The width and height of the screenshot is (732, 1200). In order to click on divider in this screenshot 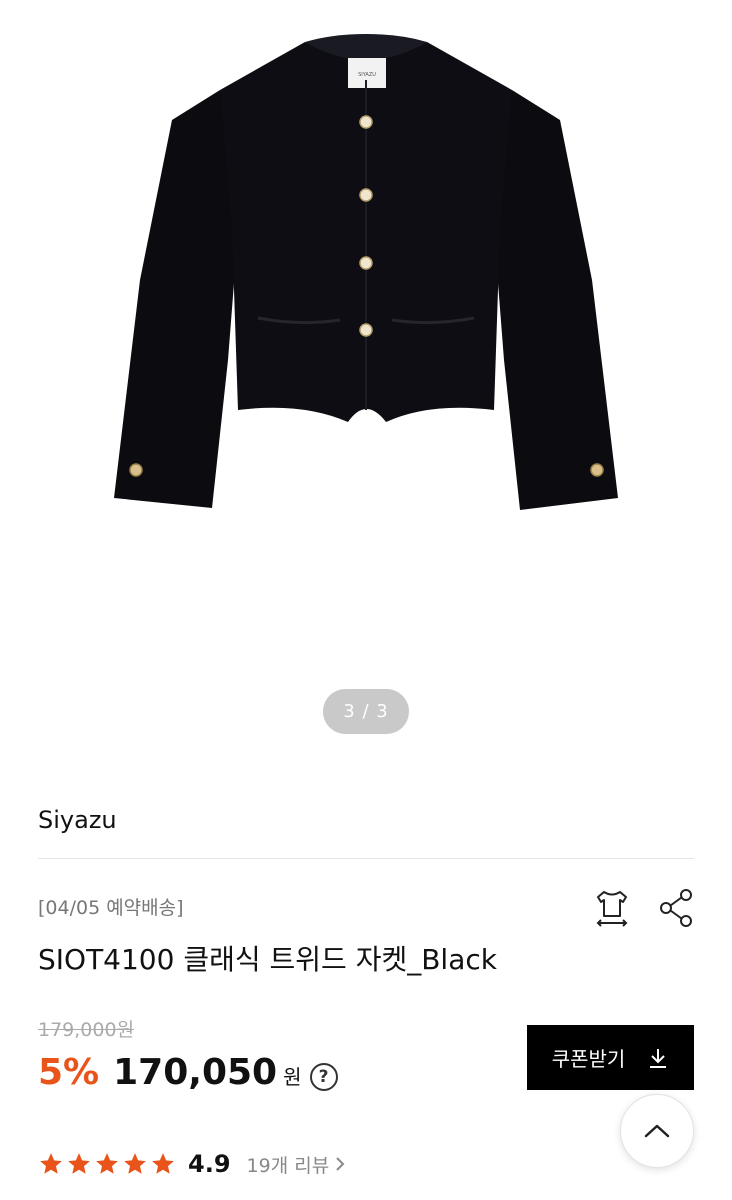, I will do `click(366, 858)`.